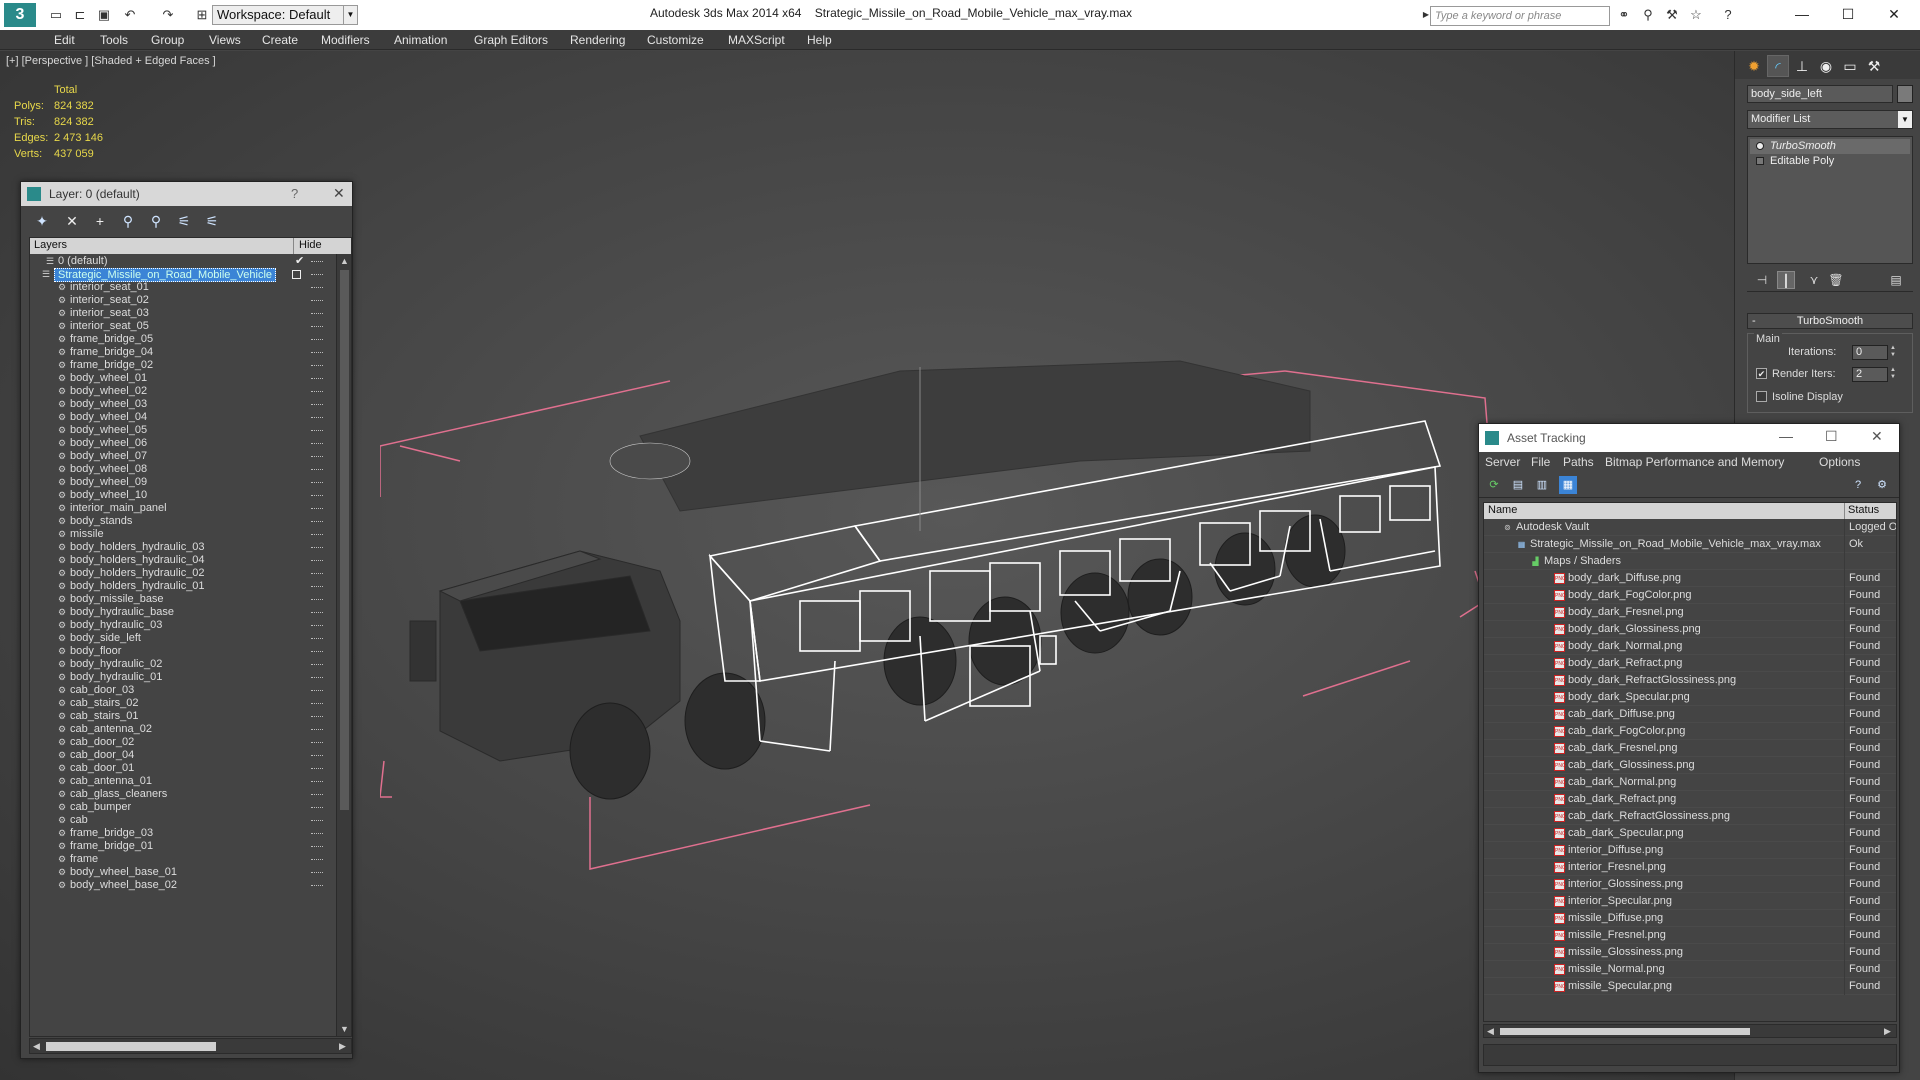 The image size is (1920, 1080). I want to click on asset-map-row: PNG cab_dark_Refract.png Found, so click(1690, 799).